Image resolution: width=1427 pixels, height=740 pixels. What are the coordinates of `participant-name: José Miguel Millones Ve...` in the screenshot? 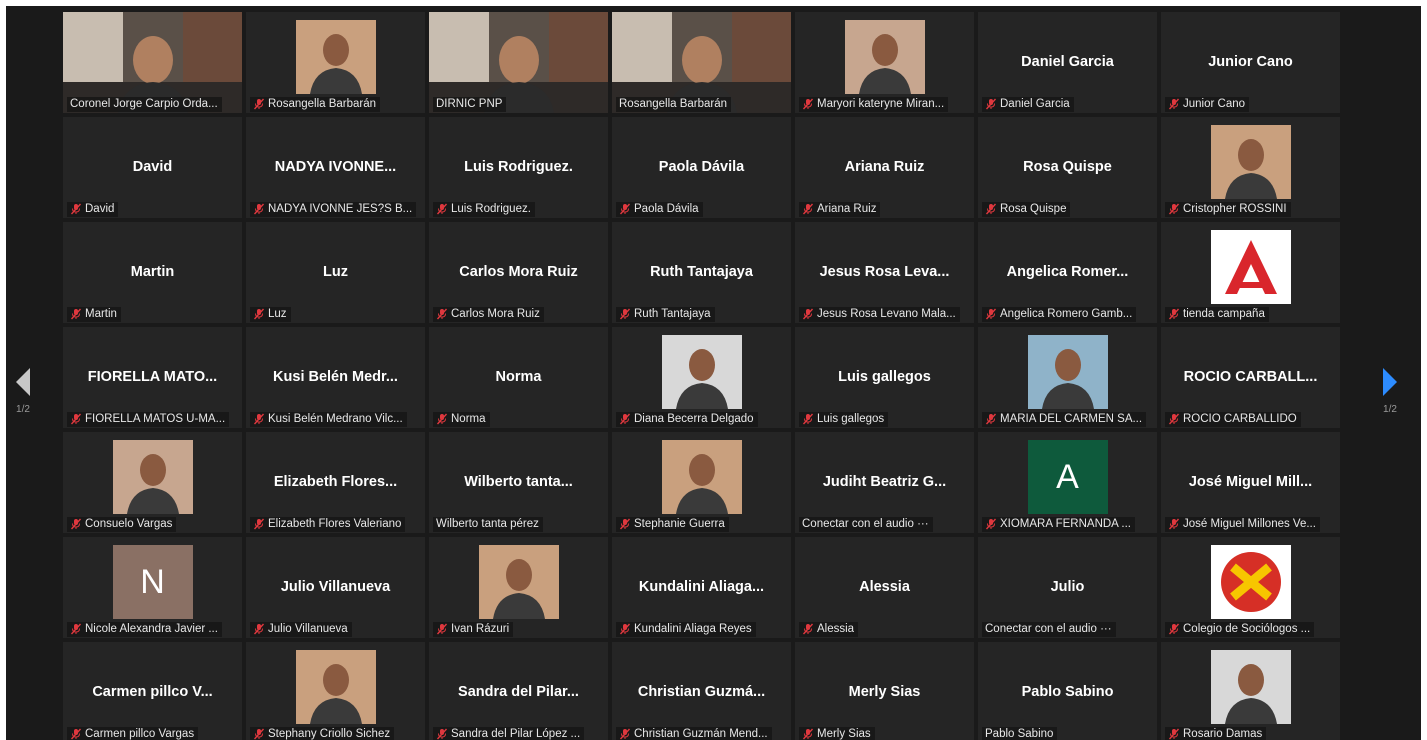 It's located at (1249, 524).